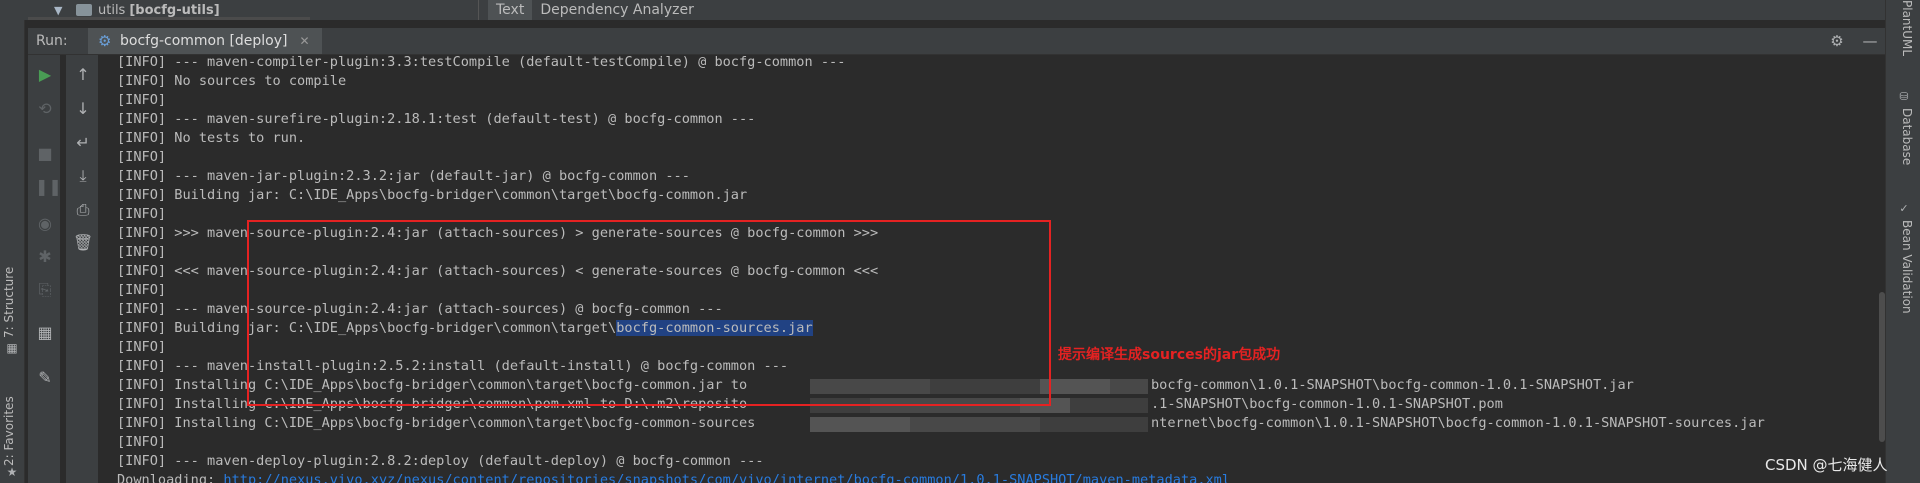  Describe the element at coordinates (105, 41) in the screenshot. I see `maven-gear-icon: ⚙` at that location.